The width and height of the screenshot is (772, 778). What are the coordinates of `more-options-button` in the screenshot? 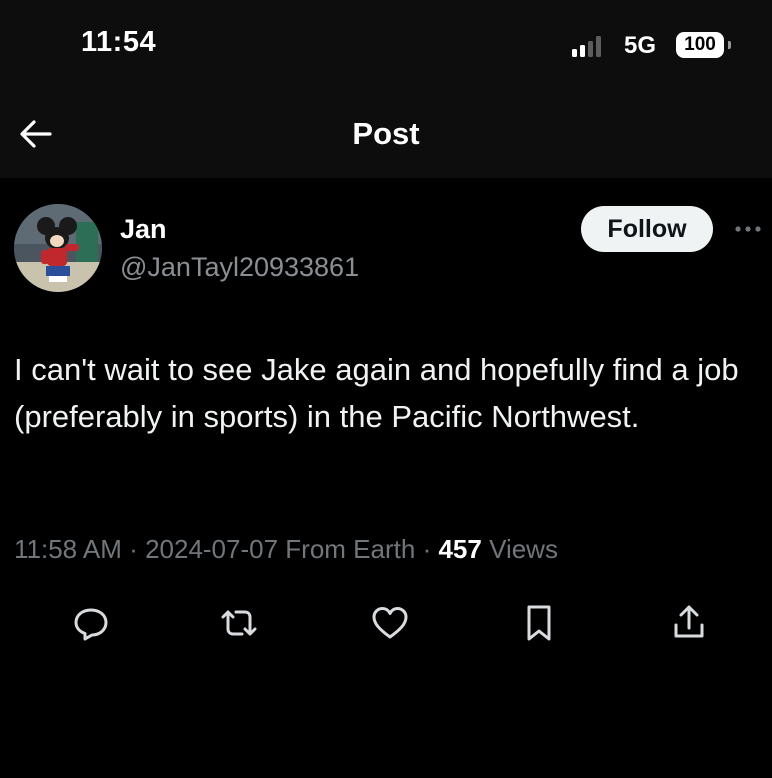 It's located at (748, 229).